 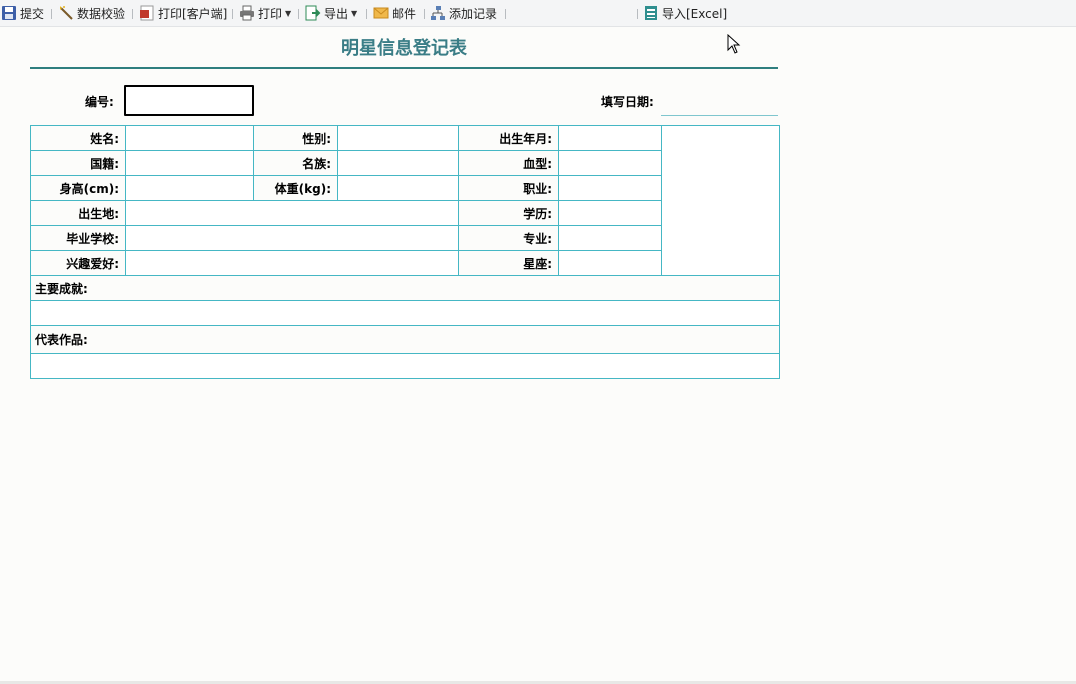 I want to click on blood-type-input, so click(x=610, y=163).